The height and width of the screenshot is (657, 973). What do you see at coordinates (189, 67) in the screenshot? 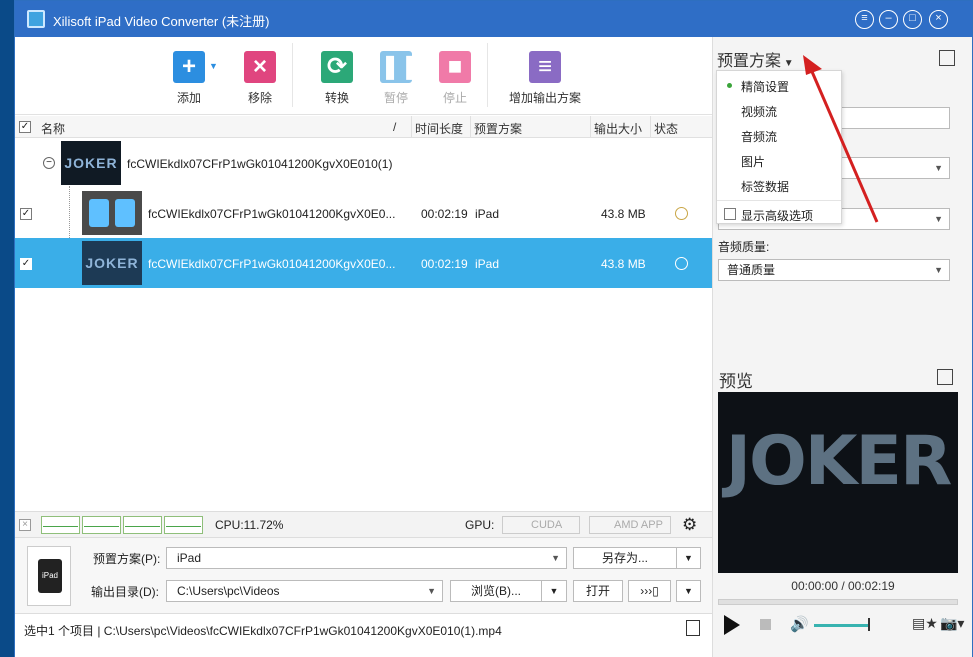
I see `plus-icon: +` at bounding box center [189, 67].